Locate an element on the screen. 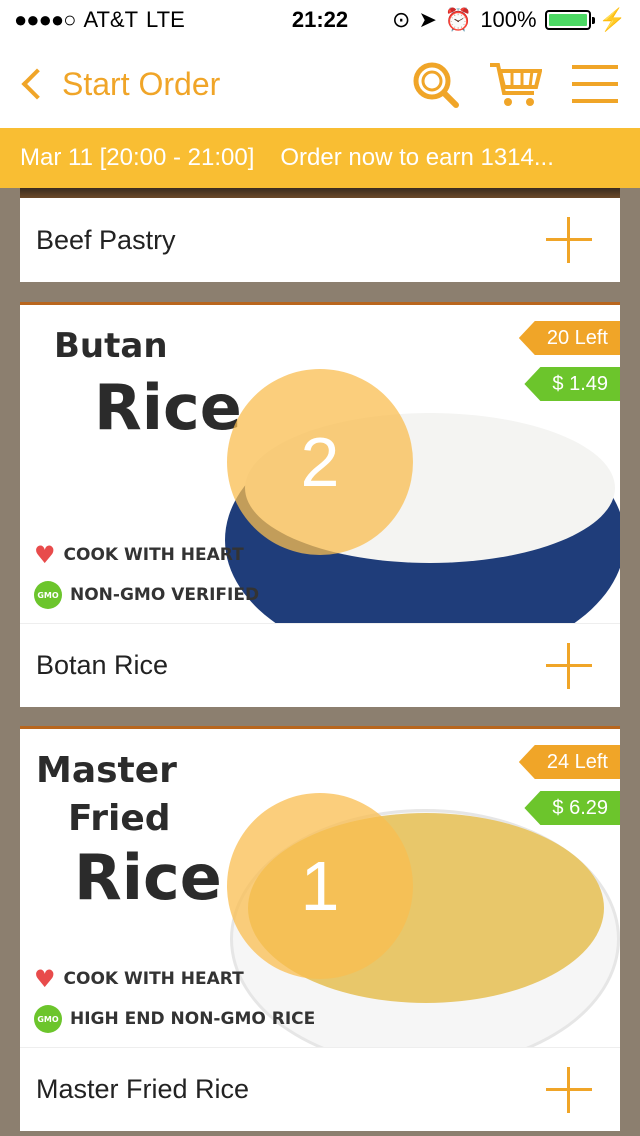 This screenshot has width=640, height=1136. network: LTE is located at coordinates (165, 19).